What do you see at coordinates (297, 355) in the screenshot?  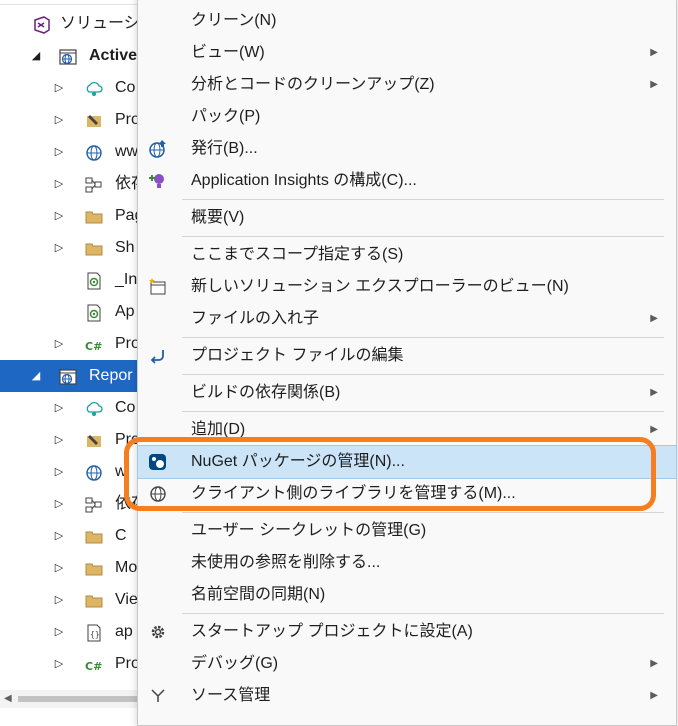 I see `menu-item-label: プロジェクト ファイルの編集` at bounding box center [297, 355].